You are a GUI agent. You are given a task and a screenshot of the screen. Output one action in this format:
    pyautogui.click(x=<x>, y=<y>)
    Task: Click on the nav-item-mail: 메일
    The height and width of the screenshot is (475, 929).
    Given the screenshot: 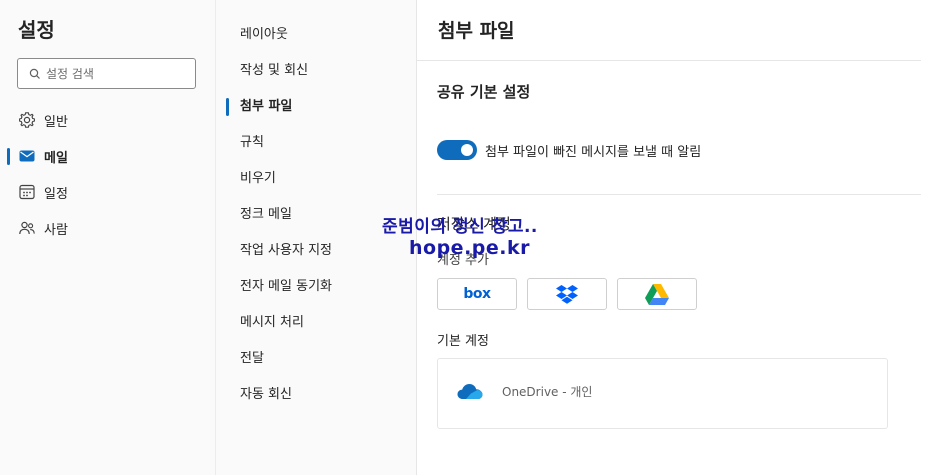 What is the action you would take?
    pyautogui.click(x=108, y=156)
    